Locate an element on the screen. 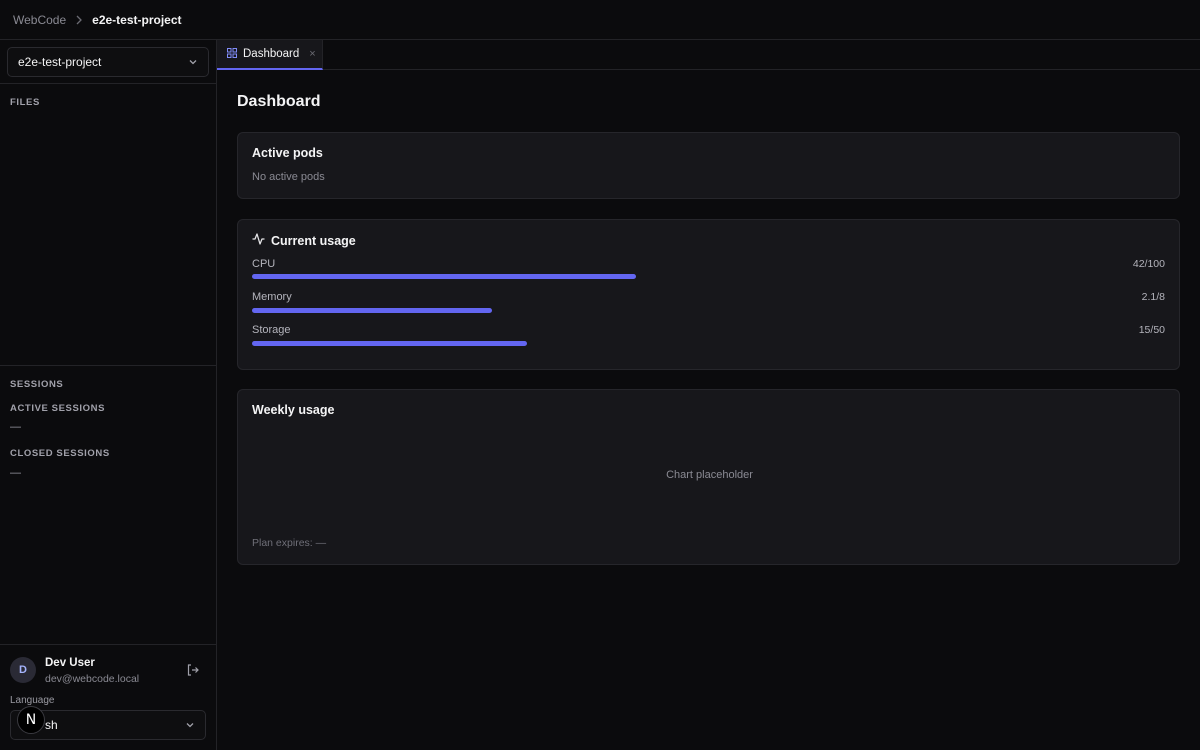 This screenshot has width=1200, height=750. storage-value: 15/50 is located at coordinates (1151, 330).